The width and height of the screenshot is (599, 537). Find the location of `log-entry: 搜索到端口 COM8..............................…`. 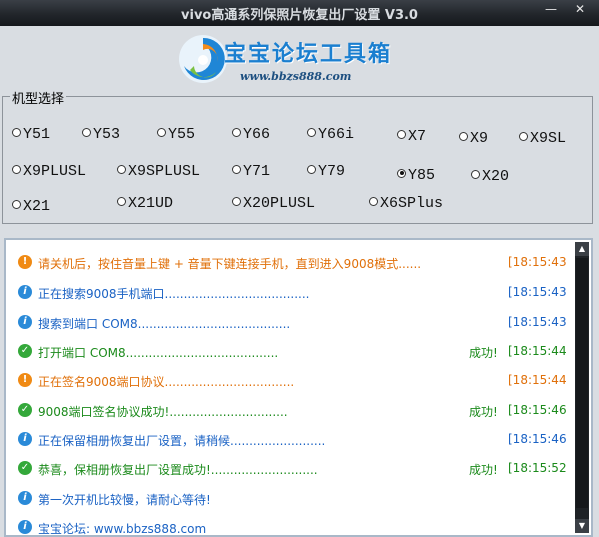

log-entry: 搜索到端口 COM8..............................… is located at coordinates (295, 323).